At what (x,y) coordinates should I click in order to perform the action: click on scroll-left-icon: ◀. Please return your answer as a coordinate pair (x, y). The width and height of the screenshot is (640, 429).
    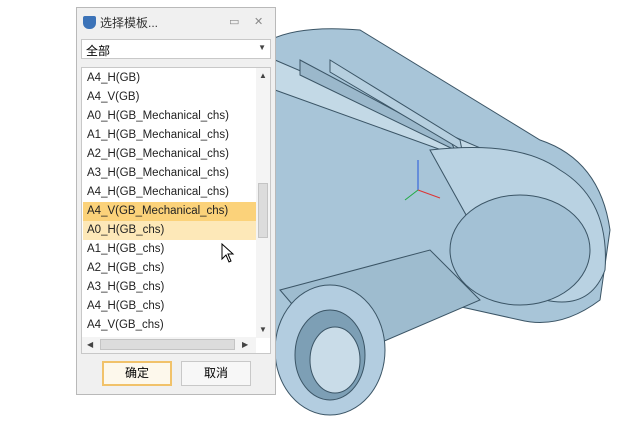
    Looking at the image, I should click on (90, 344).